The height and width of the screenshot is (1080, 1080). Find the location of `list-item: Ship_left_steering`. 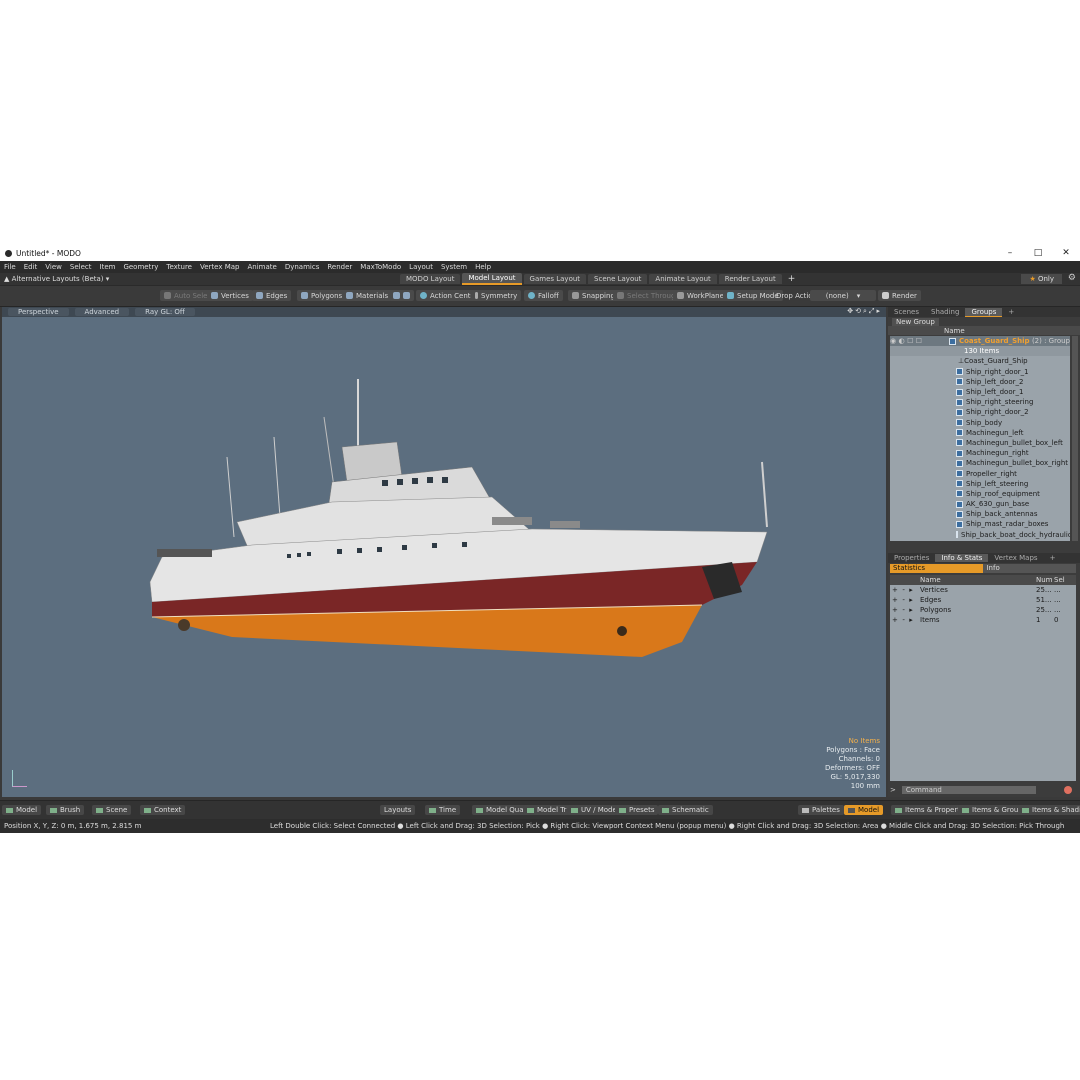

list-item: Ship_left_steering is located at coordinates (980, 484).